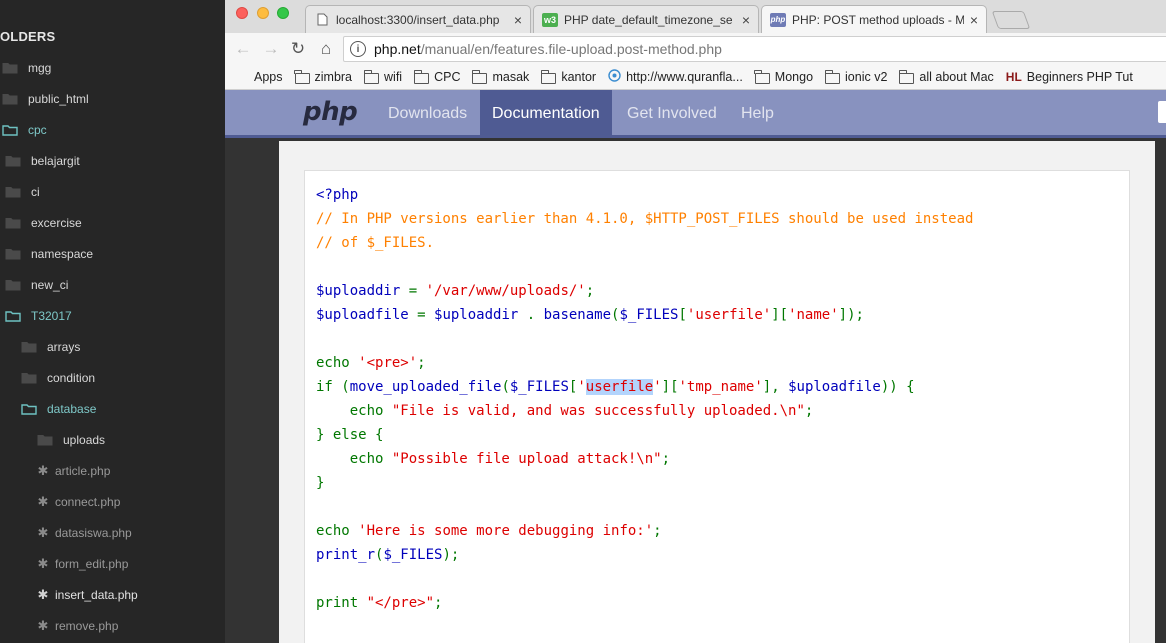 The width and height of the screenshot is (1166, 643). Describe the element at coordinates (393, 77) in the screenshot. I see `bookmark-label: wifi` at that location.